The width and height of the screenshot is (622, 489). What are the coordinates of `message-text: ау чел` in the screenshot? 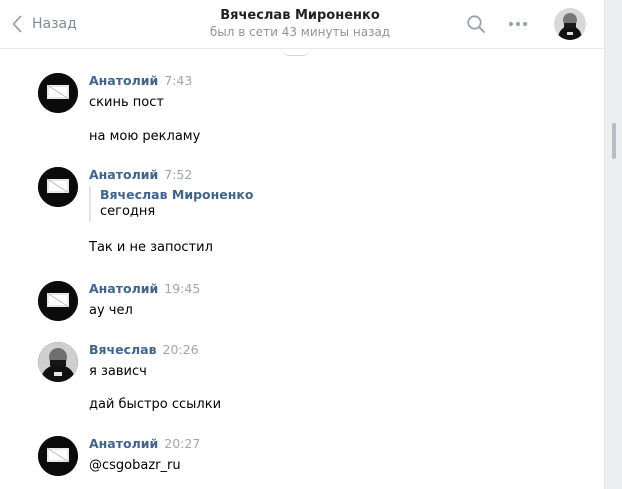 It's located at (111, 310).